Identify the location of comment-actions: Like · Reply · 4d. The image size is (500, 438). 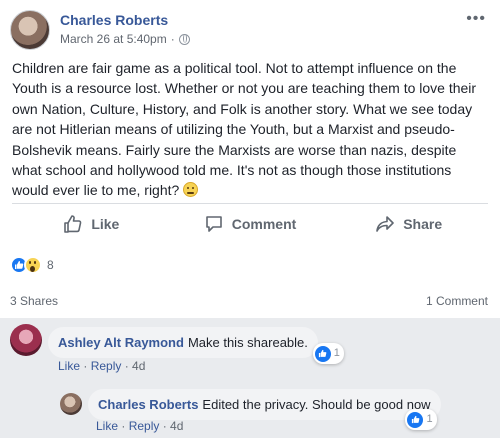
(102, 366).